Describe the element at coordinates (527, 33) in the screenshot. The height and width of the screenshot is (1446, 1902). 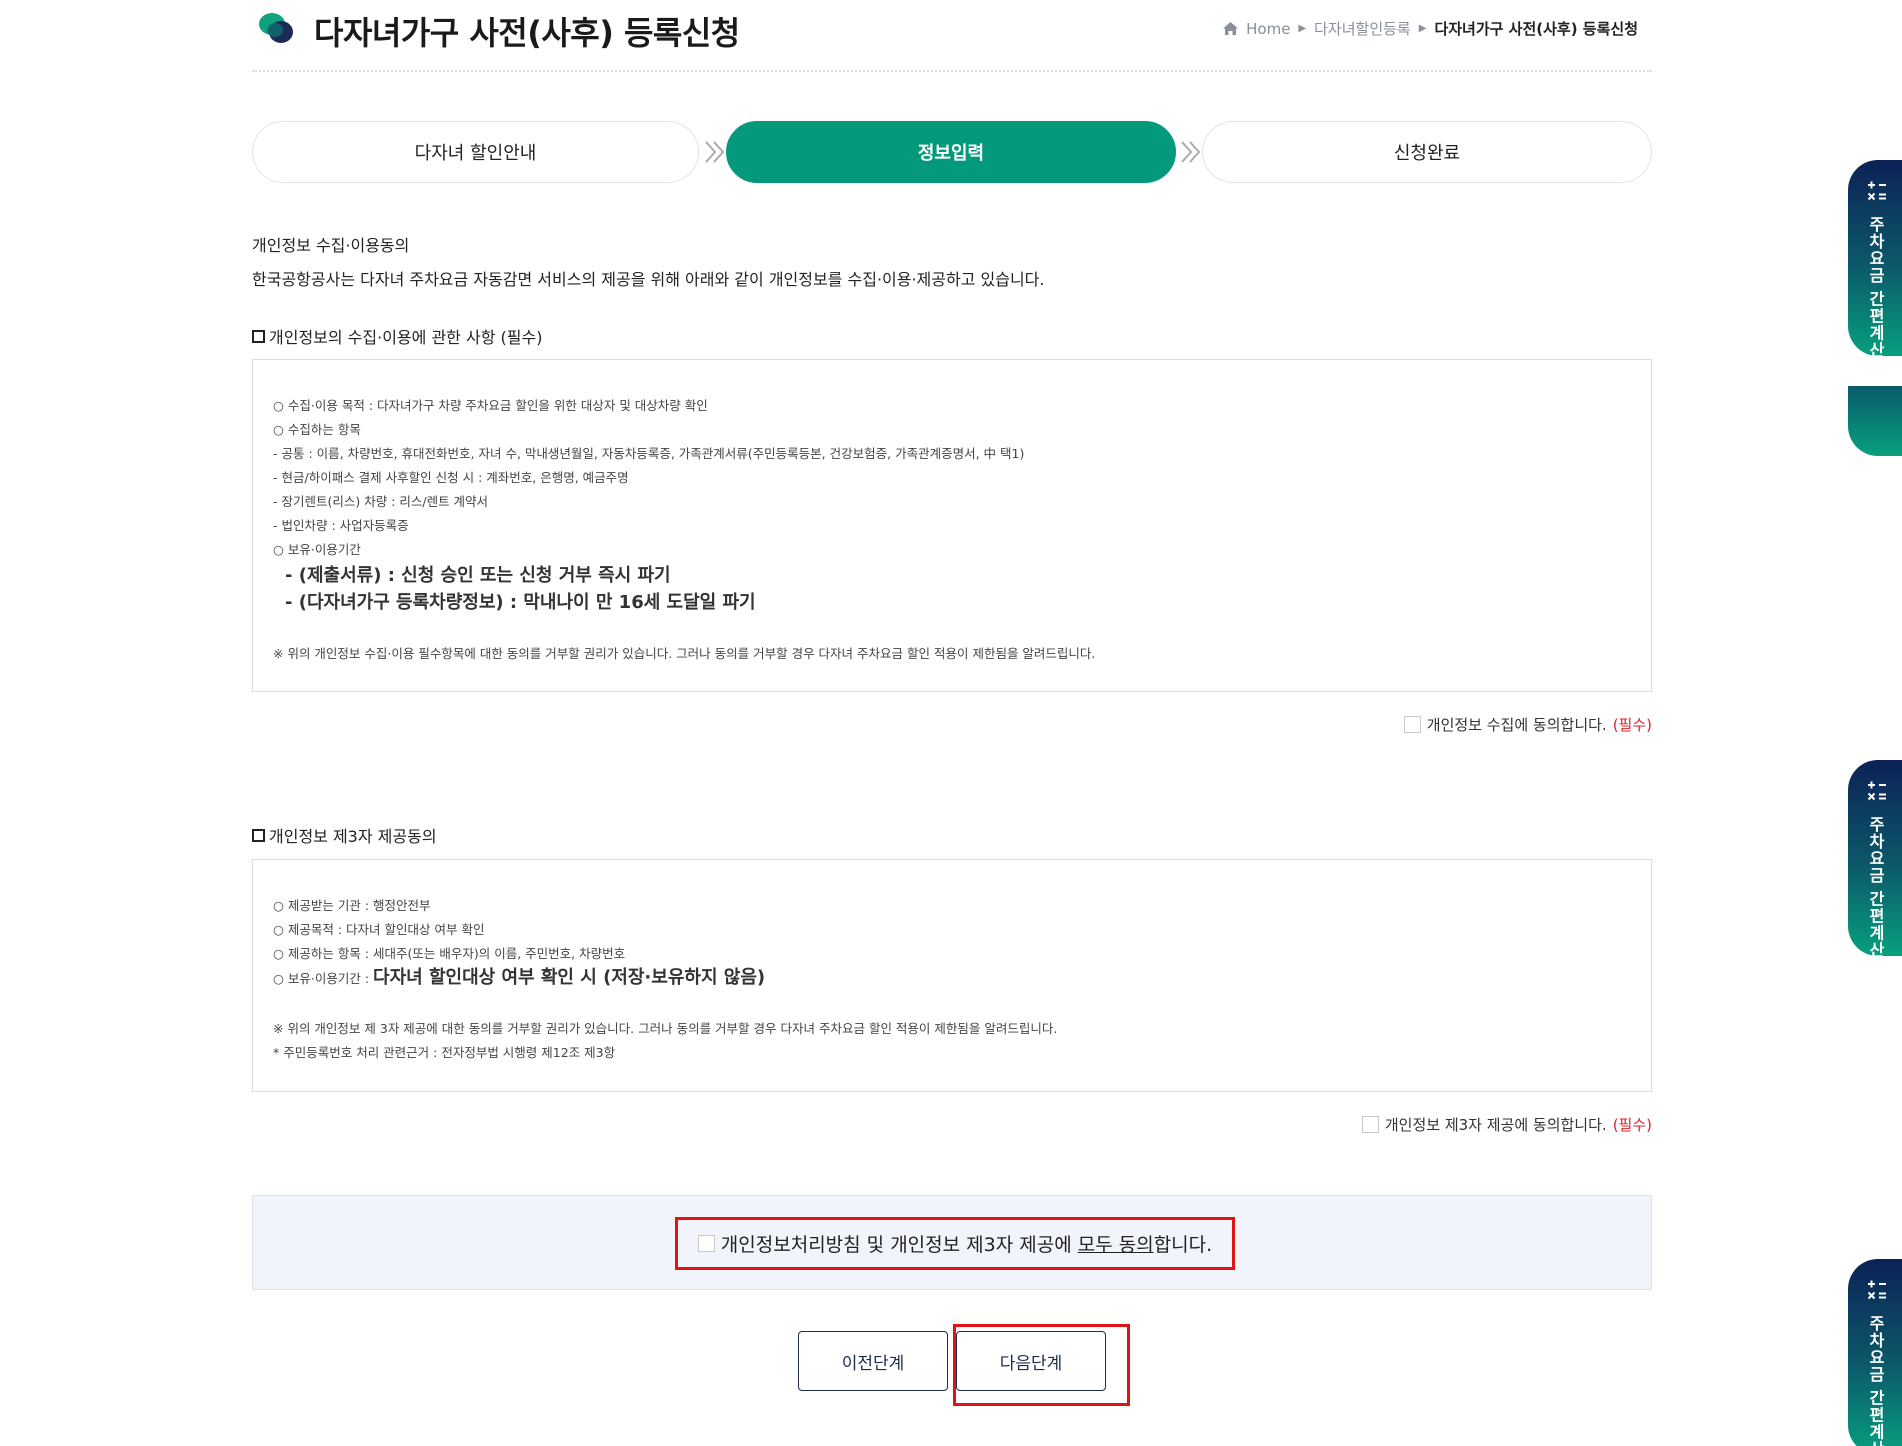
I see `page-title: 다자녀가구 사전(사후) 등록신청` at that location.